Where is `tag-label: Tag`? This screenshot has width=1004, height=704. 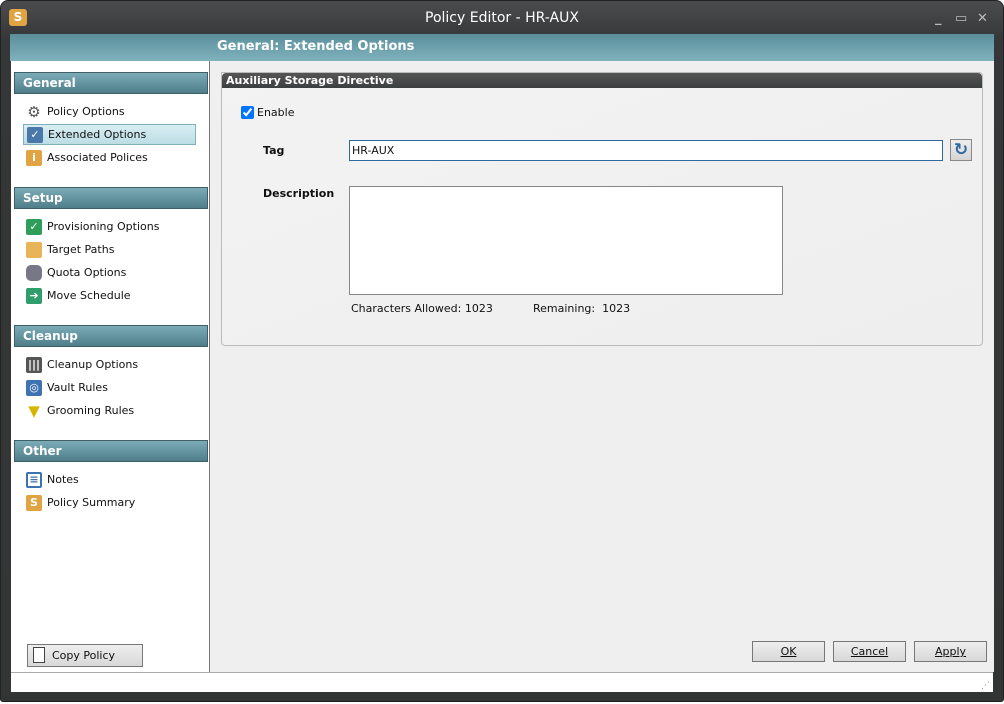
tag-label: Tag is located at coordinates (274, 150).